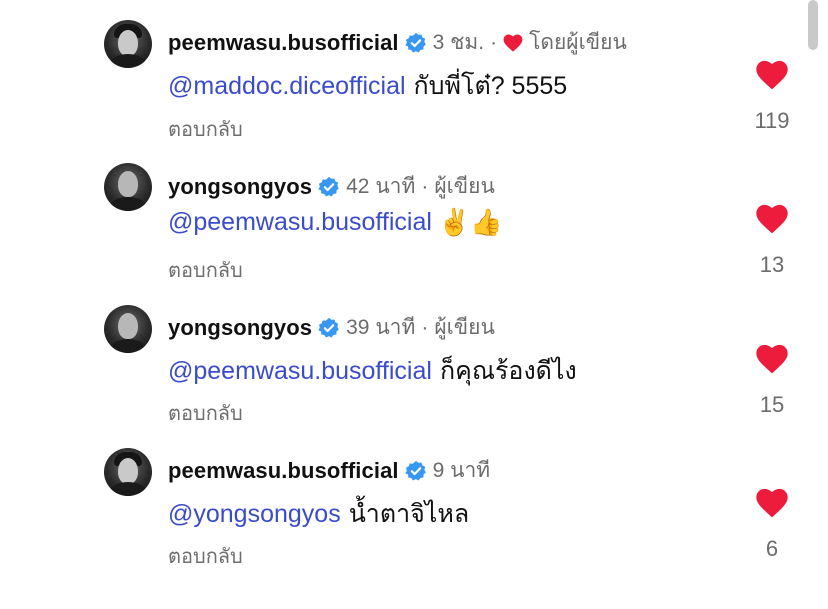 This screenshot has height=609, width=828. I want to click on comment-text: @yongsongyos น้ำตาจิไหล, so click(318, 514).